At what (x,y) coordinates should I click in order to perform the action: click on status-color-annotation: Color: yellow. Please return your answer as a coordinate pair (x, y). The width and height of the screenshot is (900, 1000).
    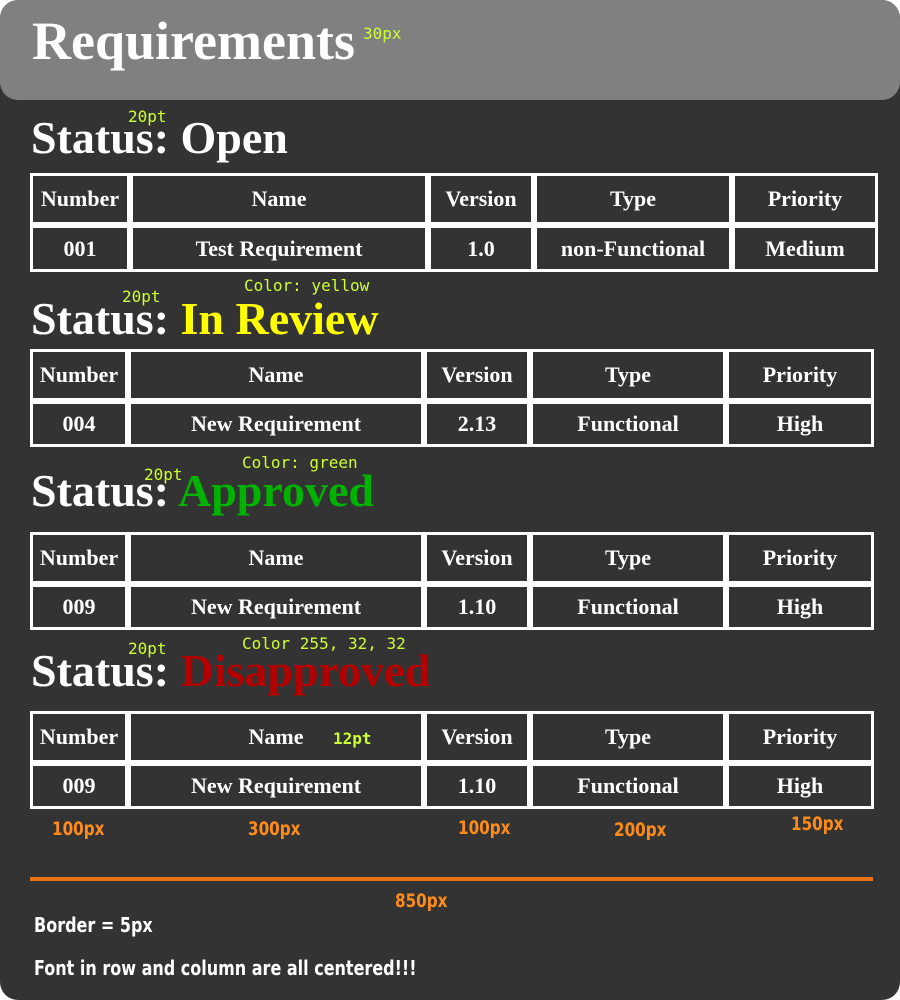
    Looking at the image, I should click on (307, 285).